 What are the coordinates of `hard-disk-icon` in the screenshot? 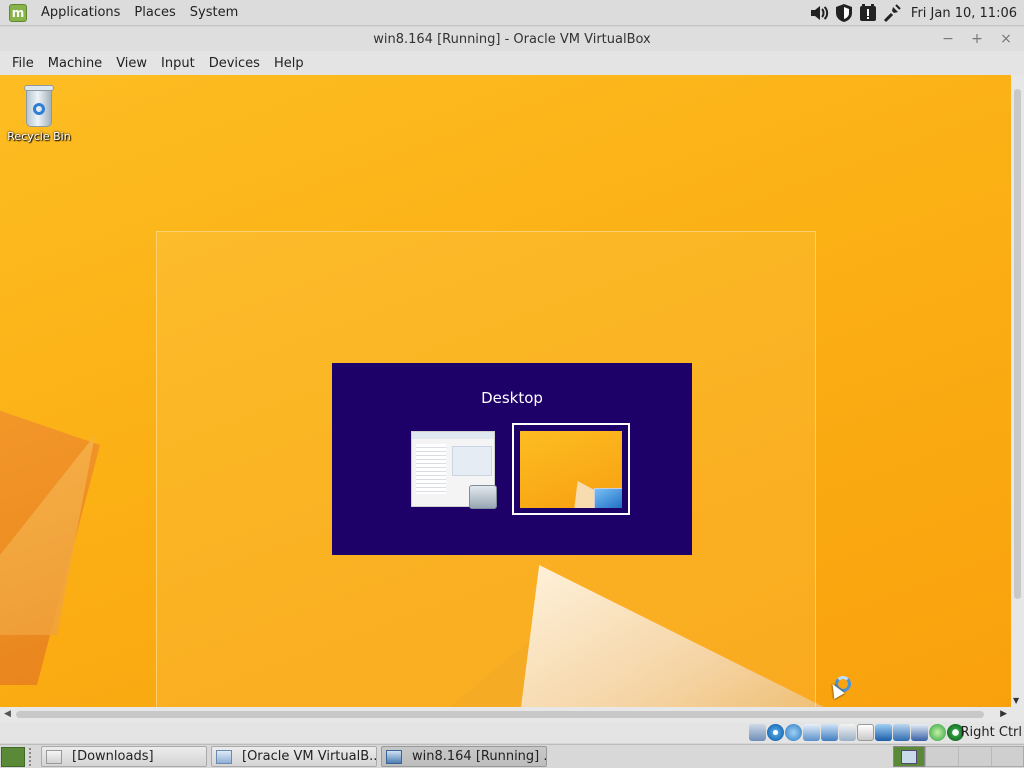 It's located at (757, 732).